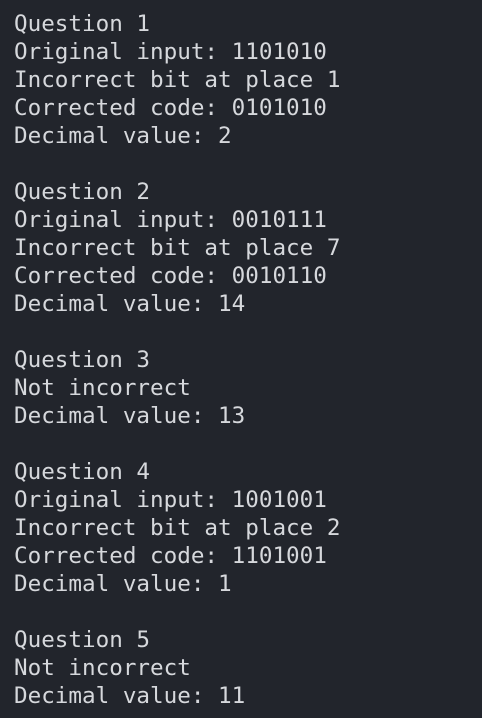  Describe the element at coordinates (177, 248) in the screenshot. I see `incorrect-bit-line: Incorrect bit at place 7` at that location.